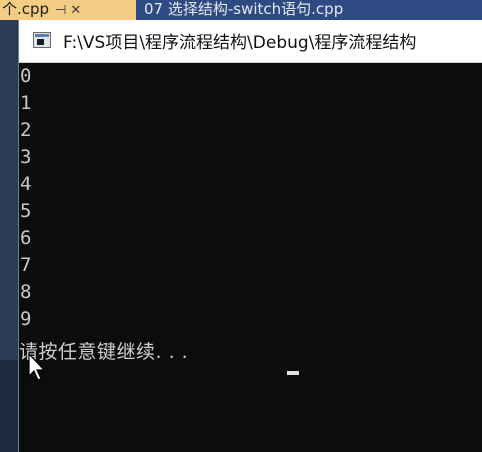  What do you see at coordinates (26, 292) in the screenshot?
I see `output-line: 8` at bounding box center [26, 292].